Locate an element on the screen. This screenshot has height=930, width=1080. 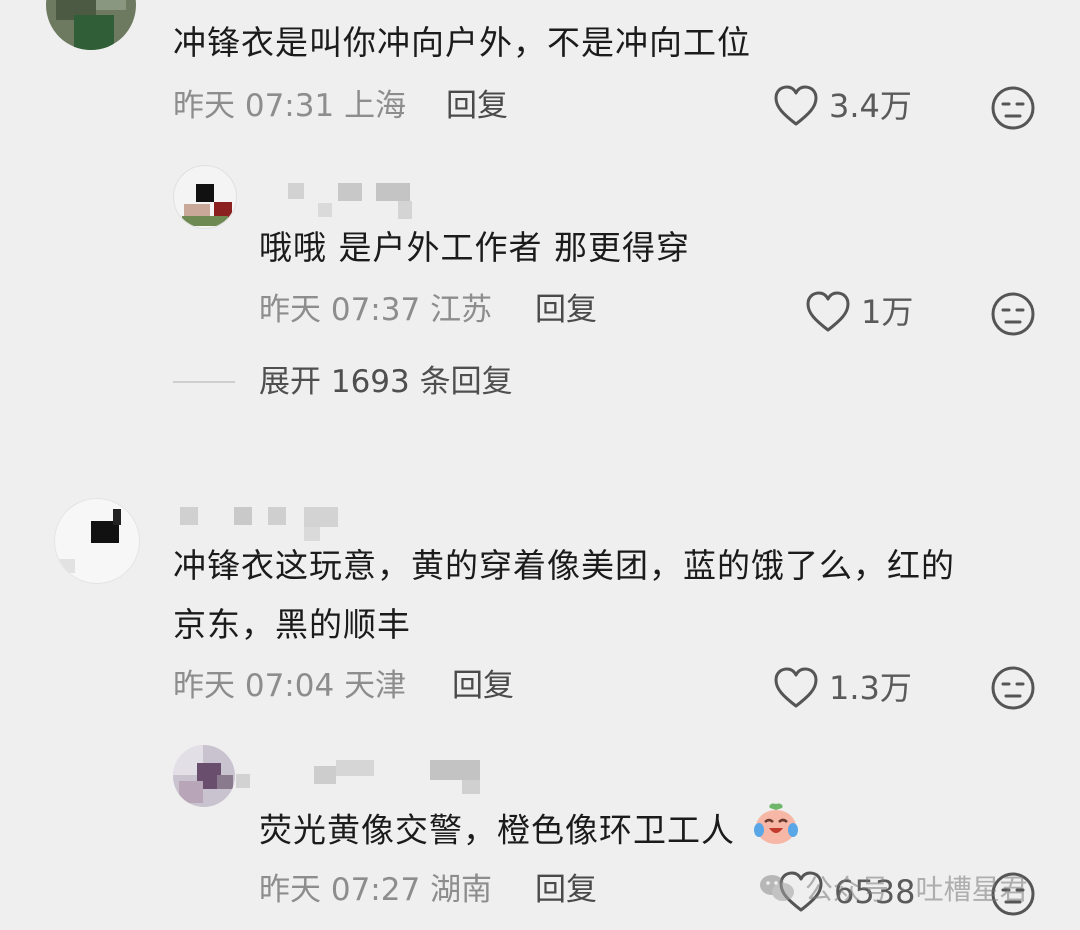
like-button: 3.4万 is located at coordinates (842, 106).